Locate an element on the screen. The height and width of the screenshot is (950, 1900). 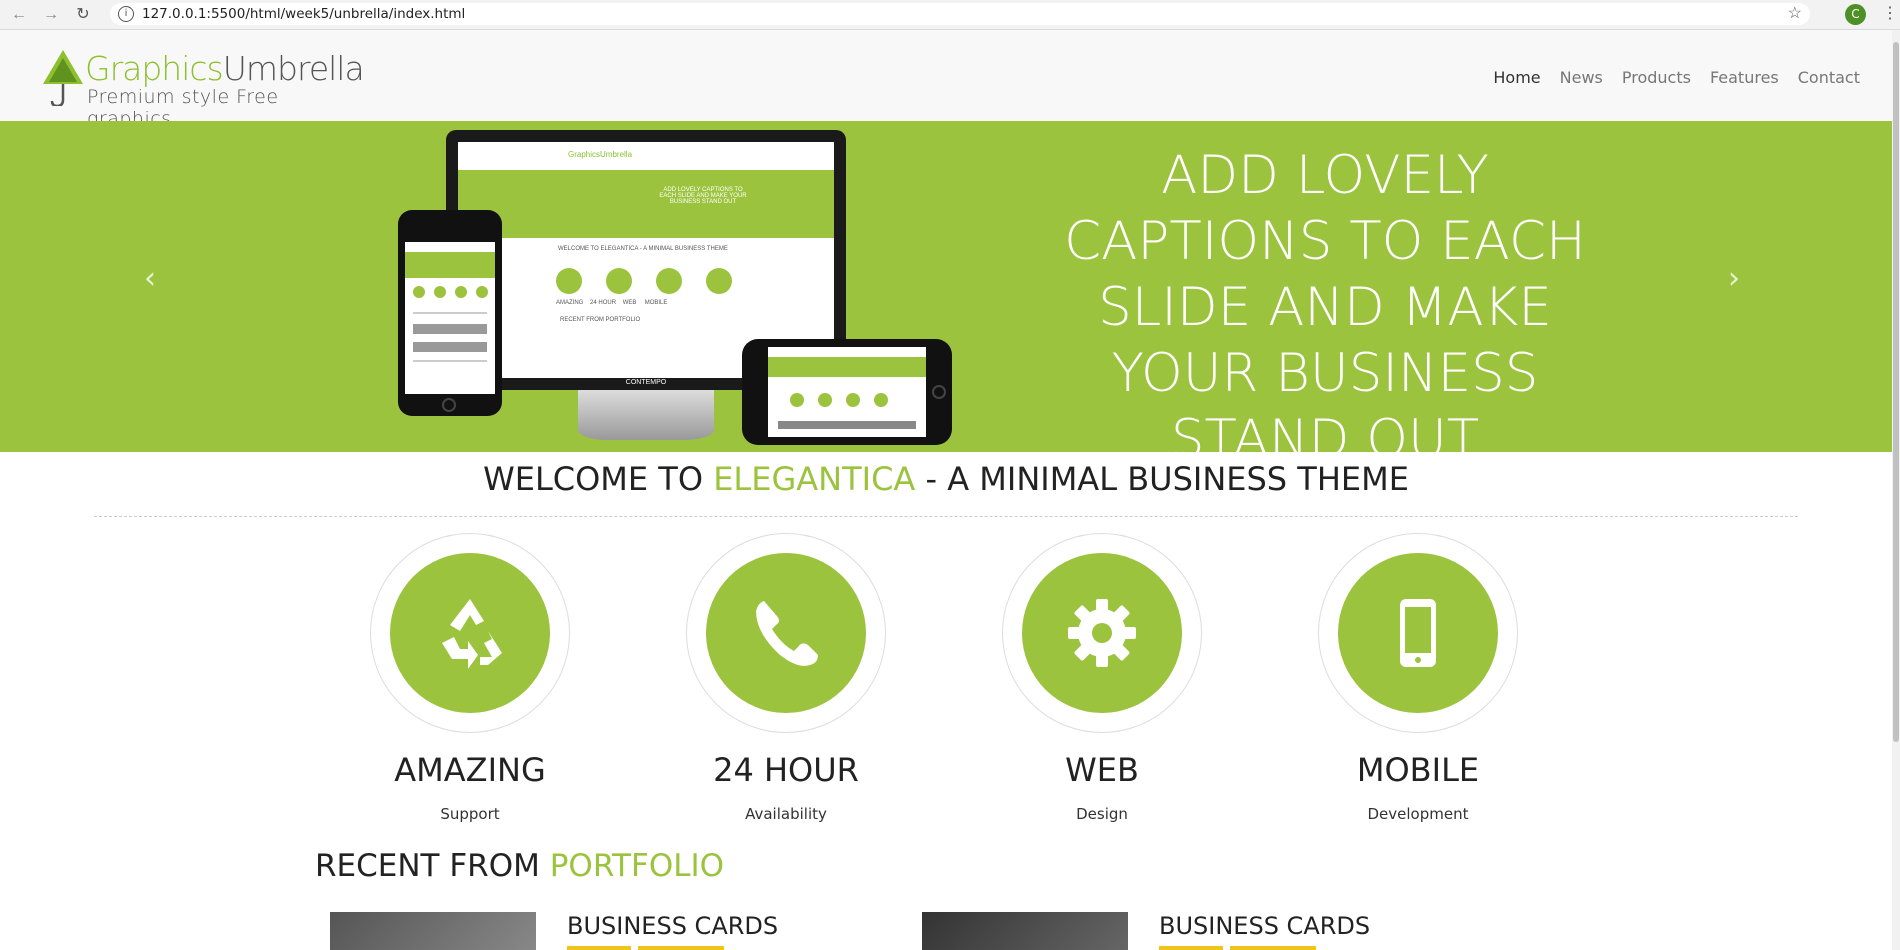
portfolio-heading: RECENT FROM PORTFOLIO is located at coordinates (519, 866).